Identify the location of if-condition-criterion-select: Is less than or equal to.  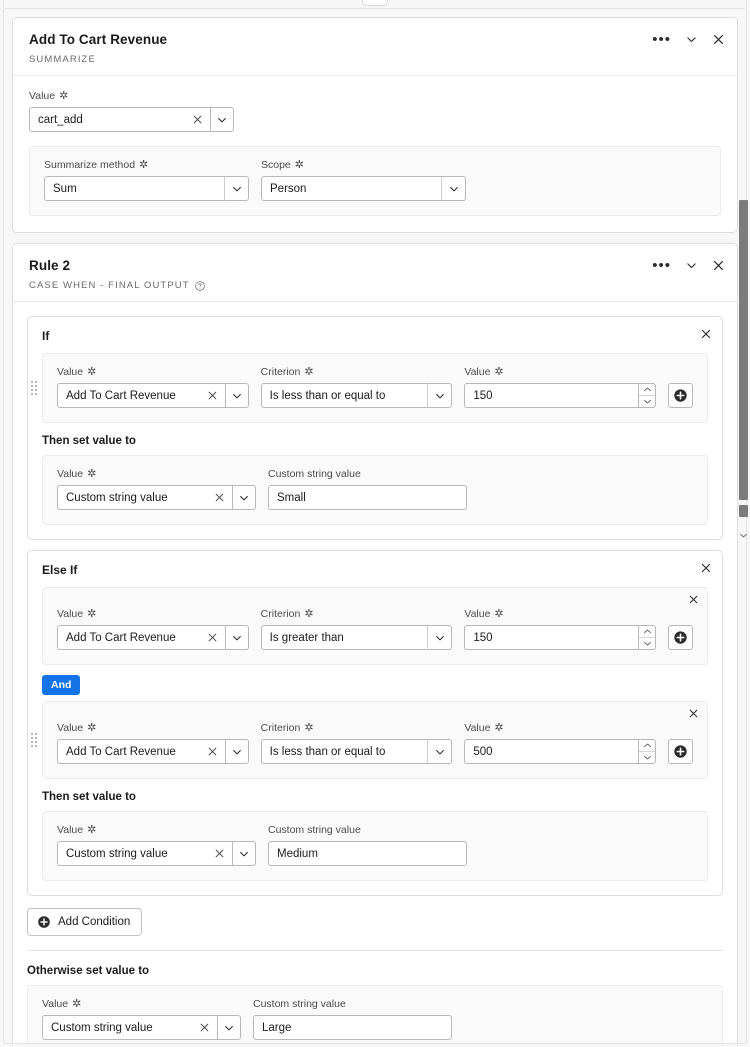
(356, 395).